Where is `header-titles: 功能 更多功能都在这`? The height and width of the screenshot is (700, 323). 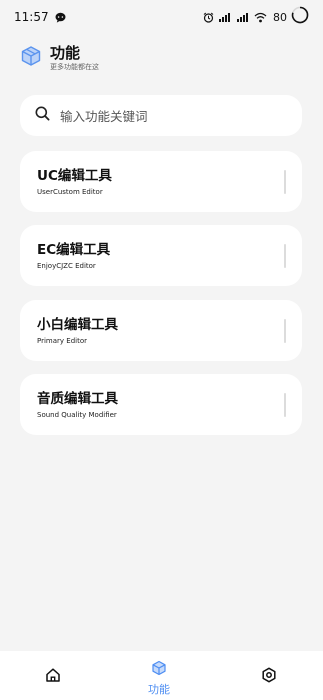 header-titles: 功能 更多功能都在这 is located at coordinates (74, 58).